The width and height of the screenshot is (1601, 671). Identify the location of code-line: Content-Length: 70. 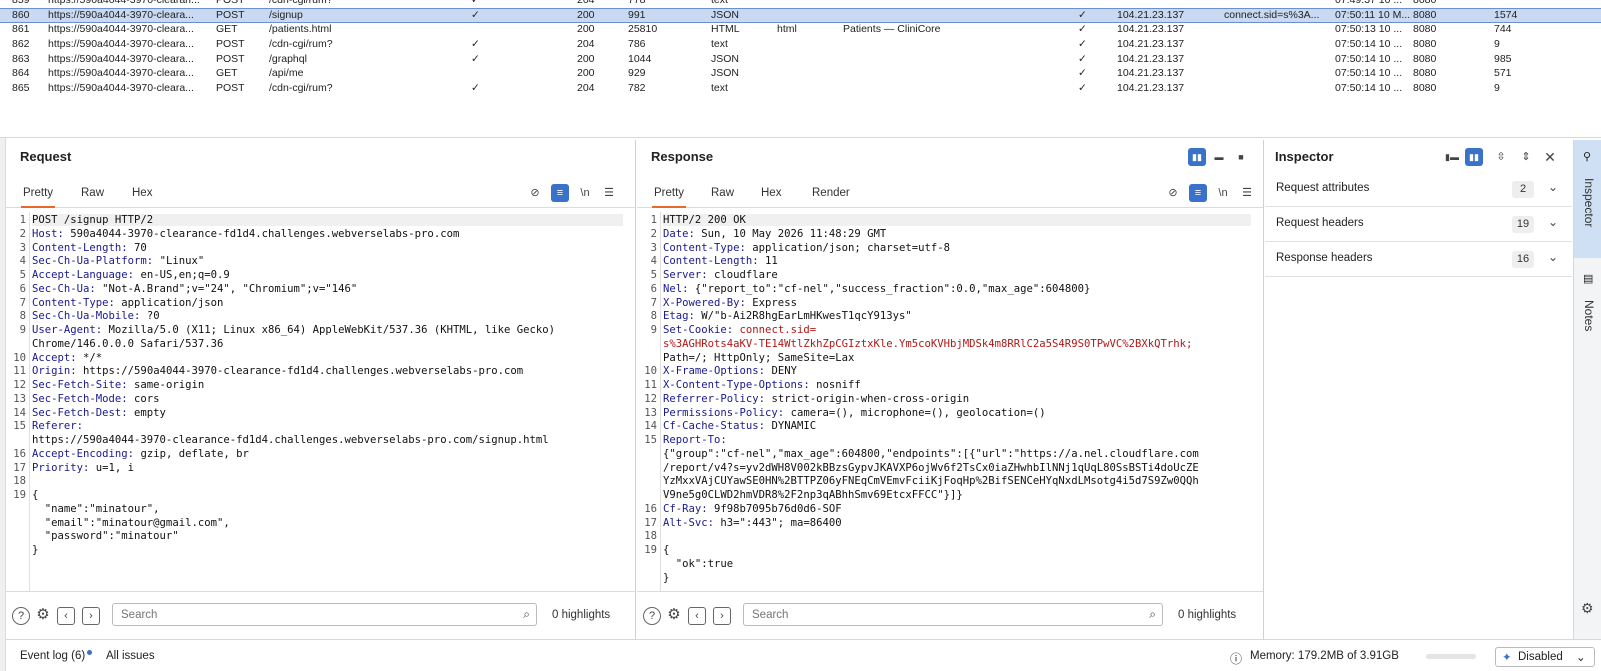
(89, 248).